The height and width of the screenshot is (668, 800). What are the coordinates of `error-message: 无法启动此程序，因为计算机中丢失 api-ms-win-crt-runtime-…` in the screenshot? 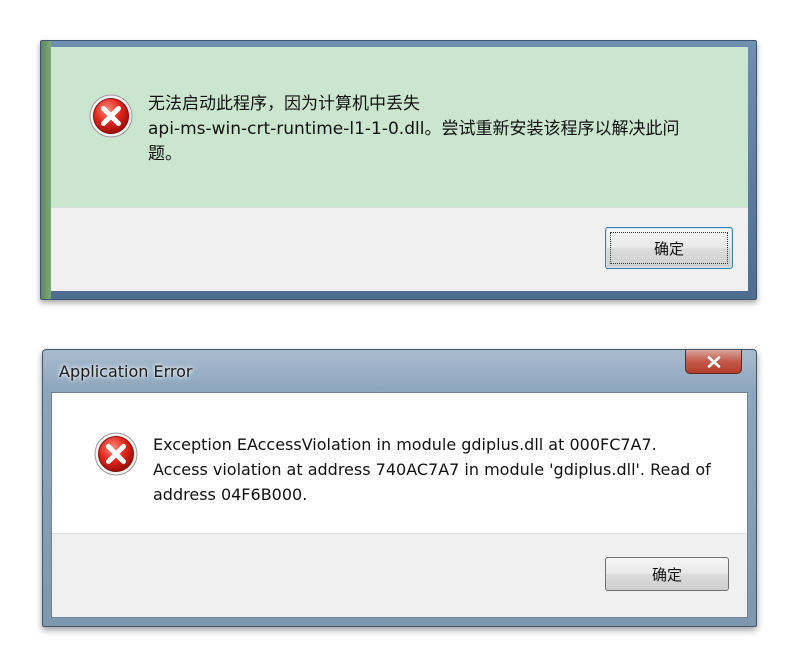 It's located at (428, 129).